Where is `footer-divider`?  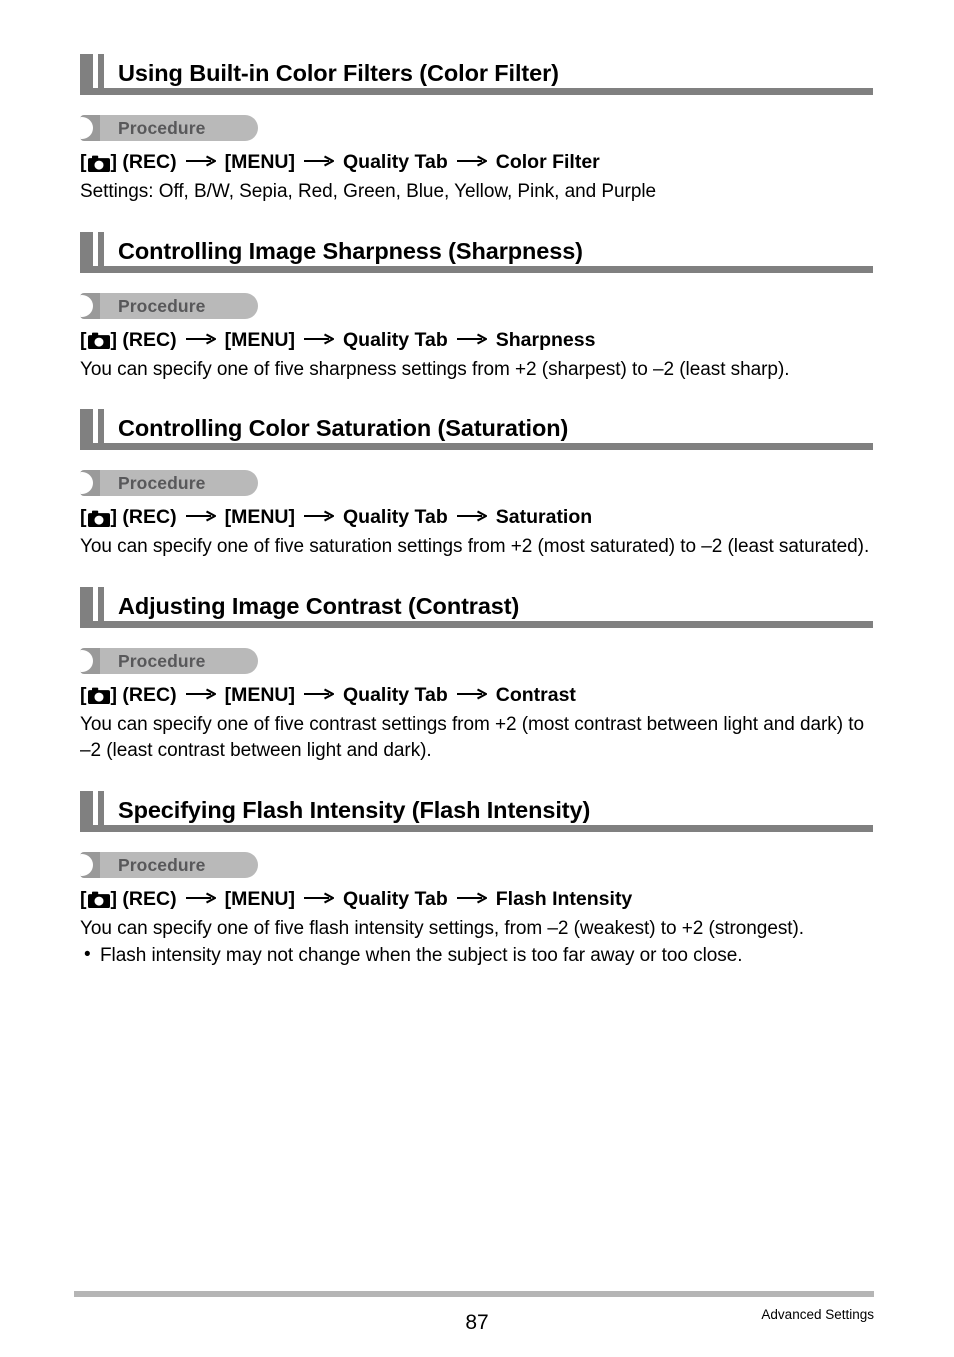
footer-divider is located at coordinates (474, 1294).